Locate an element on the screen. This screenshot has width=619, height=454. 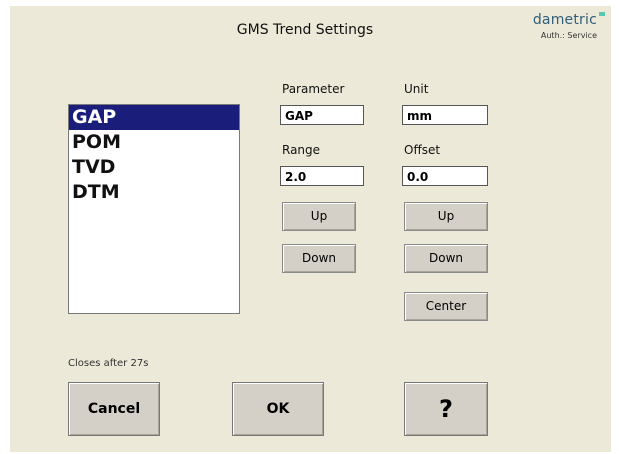
parameter-list: GAP POM TVD DTM is located at coordinates (154, 209).